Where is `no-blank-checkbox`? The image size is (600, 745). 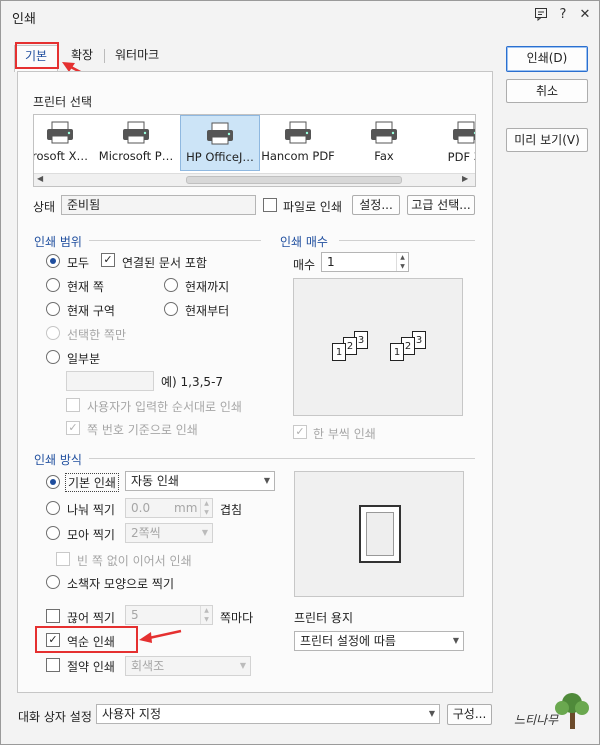 no-blank-checkbox is located at coordinates (63, 559).